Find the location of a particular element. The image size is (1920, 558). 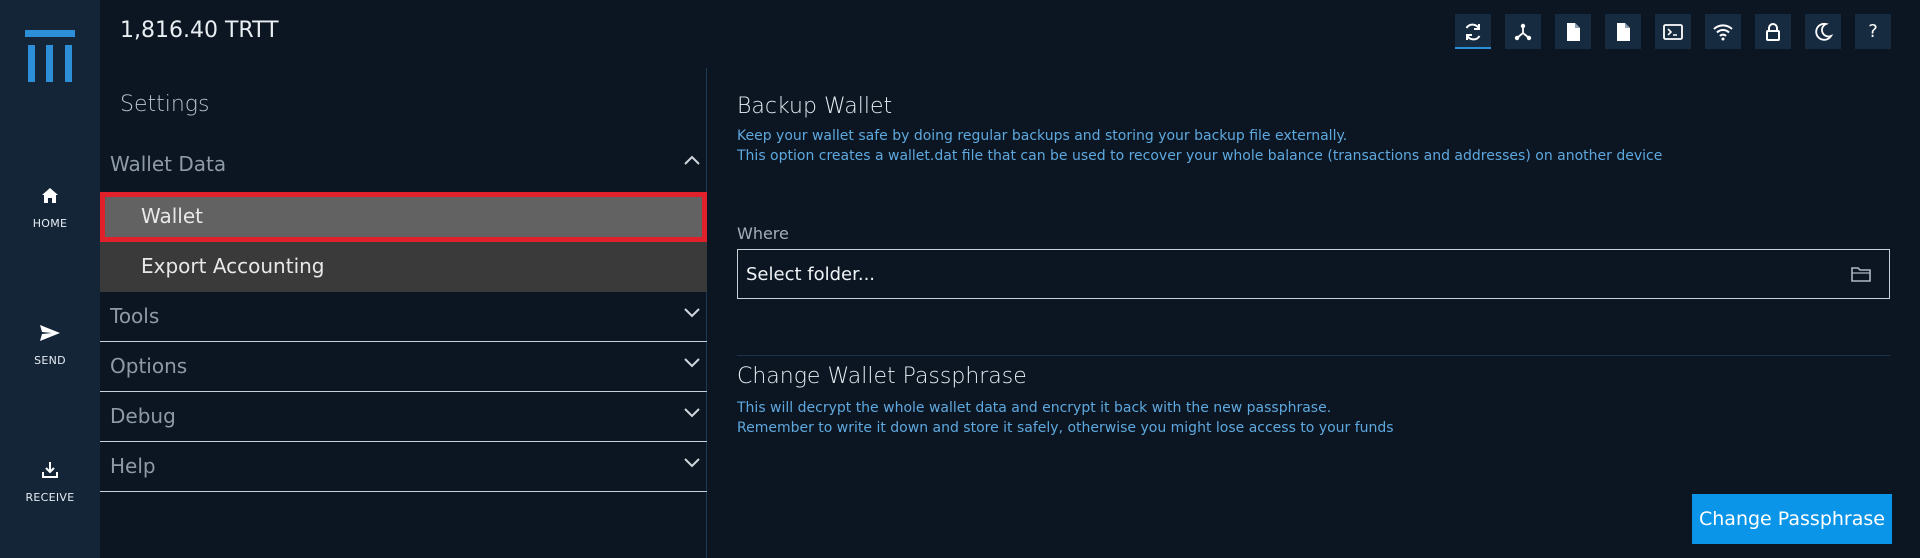

settings-title: Settings is located at coordinates (165, 104).